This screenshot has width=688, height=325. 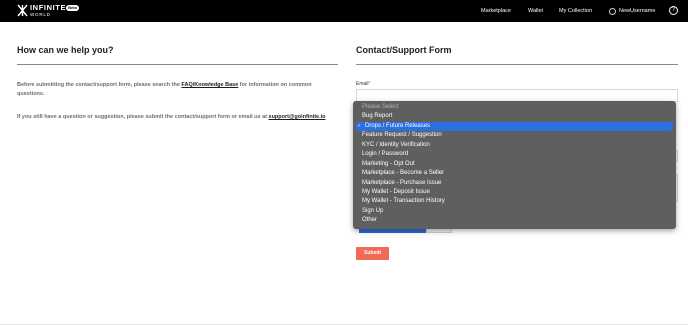 I want to click on user-avatar-icon, so click(x=612, y=11).